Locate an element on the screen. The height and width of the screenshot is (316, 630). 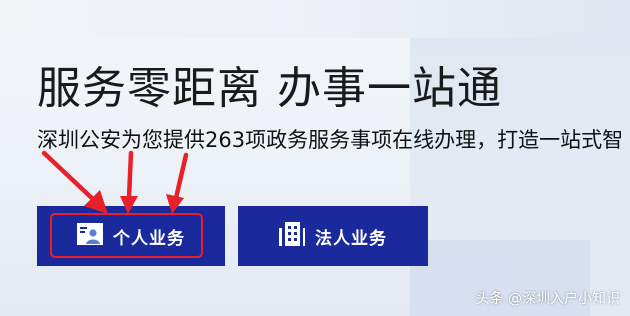
hero-headline: 服务零距离 办事一站通 is located at coordinates (269, 88).